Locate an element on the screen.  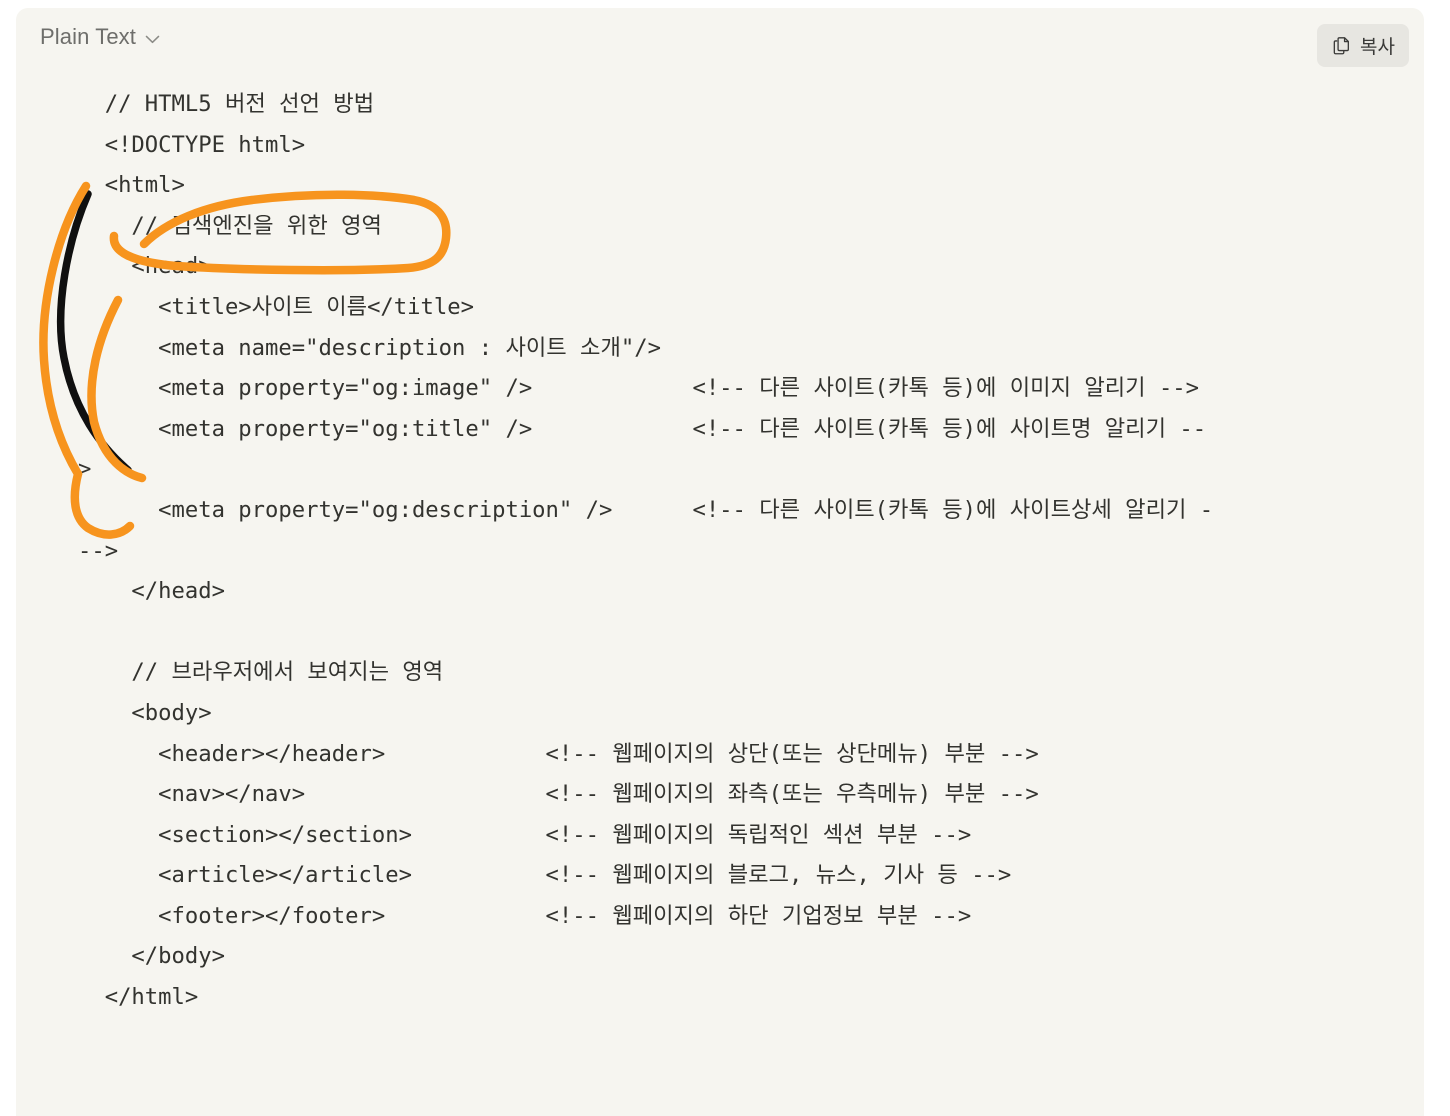
copy-button: 복사 is located at coordinates (1363, 45).